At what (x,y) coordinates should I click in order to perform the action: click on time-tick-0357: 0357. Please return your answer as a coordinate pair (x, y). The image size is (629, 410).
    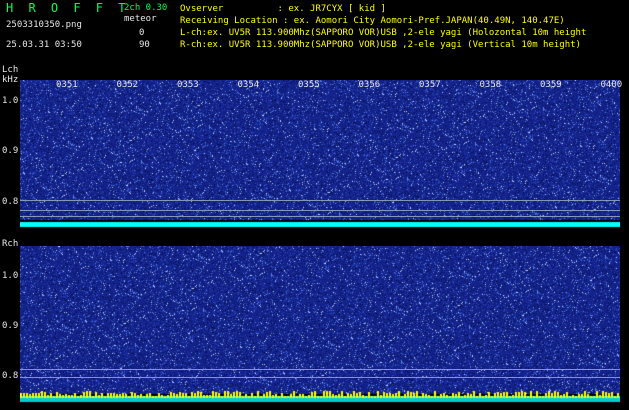
    Looking at the image, I should click on (430, 85).